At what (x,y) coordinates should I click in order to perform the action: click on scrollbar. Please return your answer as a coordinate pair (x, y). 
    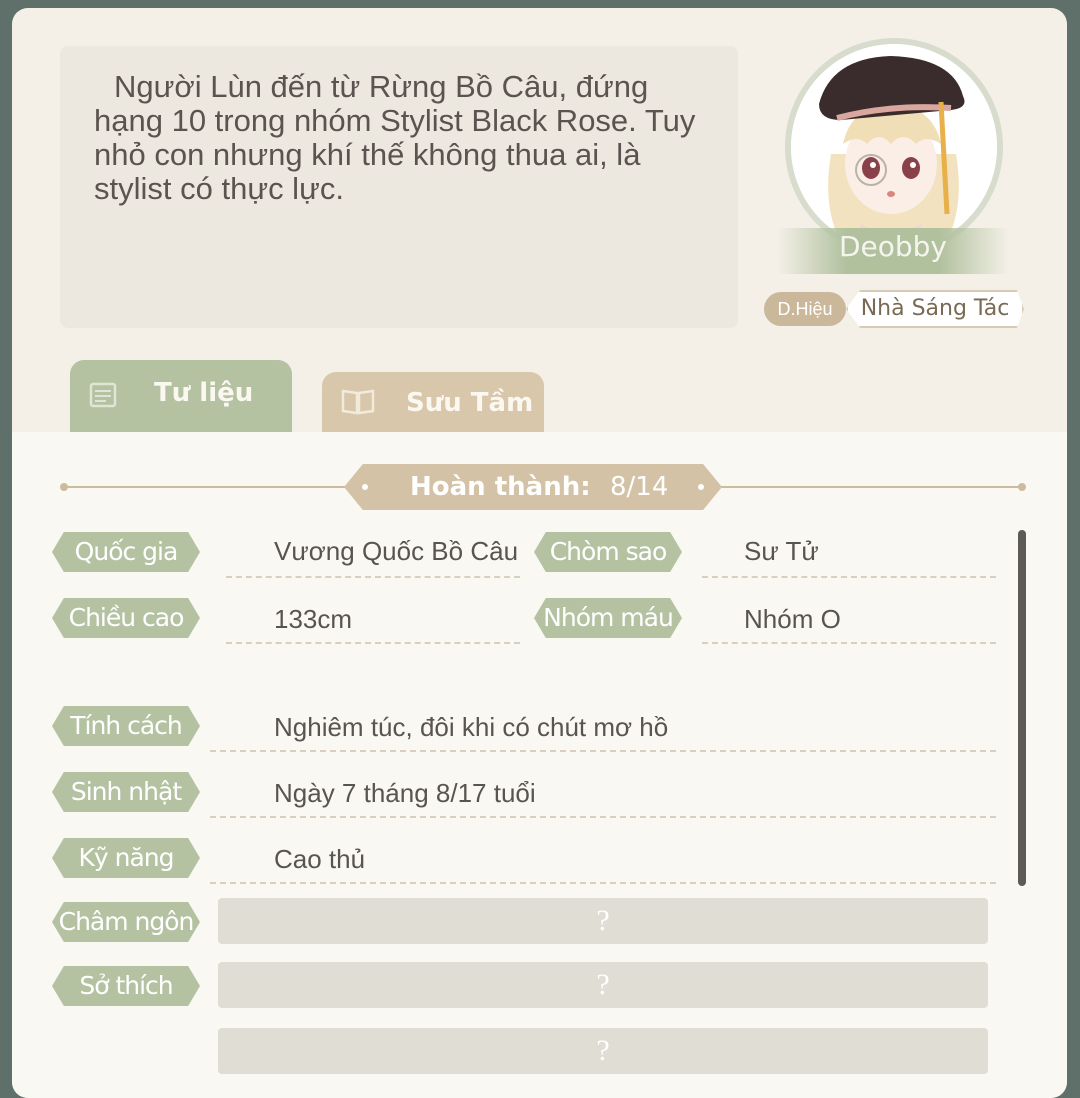
    Looking at the image, I should click on (1022, 708).